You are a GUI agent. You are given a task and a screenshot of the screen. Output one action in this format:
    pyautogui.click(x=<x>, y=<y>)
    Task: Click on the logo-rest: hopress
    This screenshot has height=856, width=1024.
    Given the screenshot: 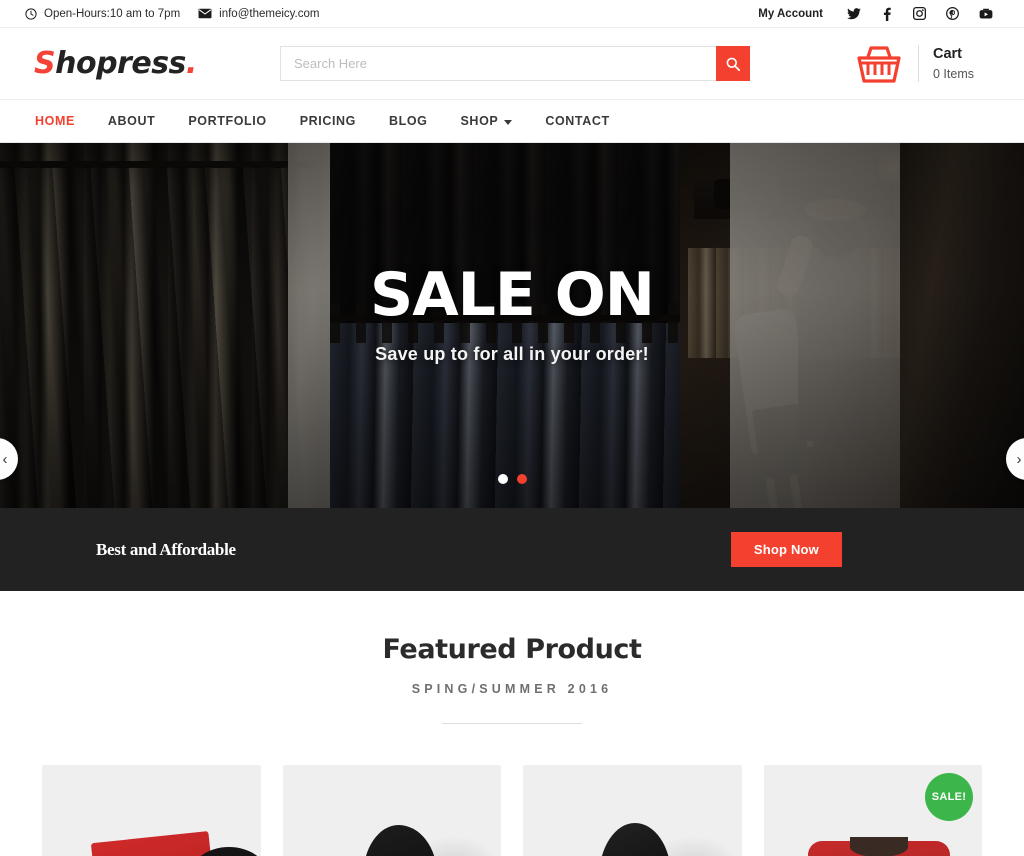 What is the action you would take?
    pyautogui.click(x=120, y=63)
    